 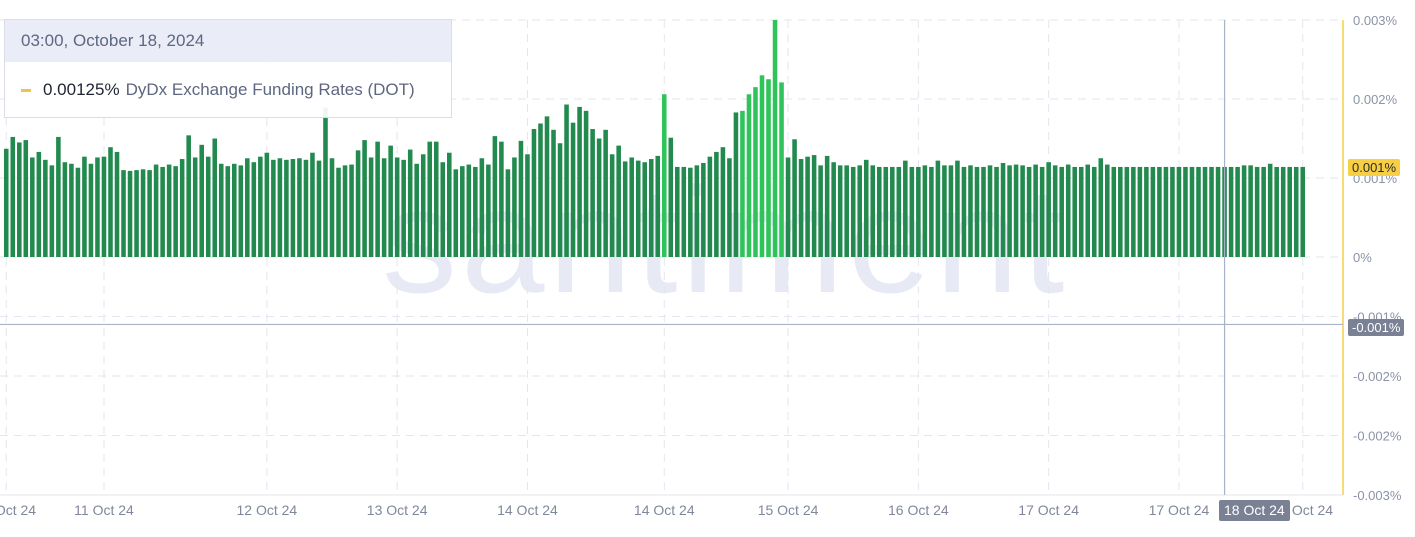 What do you see at coordinates (26, 90) in the screenshot?
I see `series-color-swatch` at bounding box center [26, 90].